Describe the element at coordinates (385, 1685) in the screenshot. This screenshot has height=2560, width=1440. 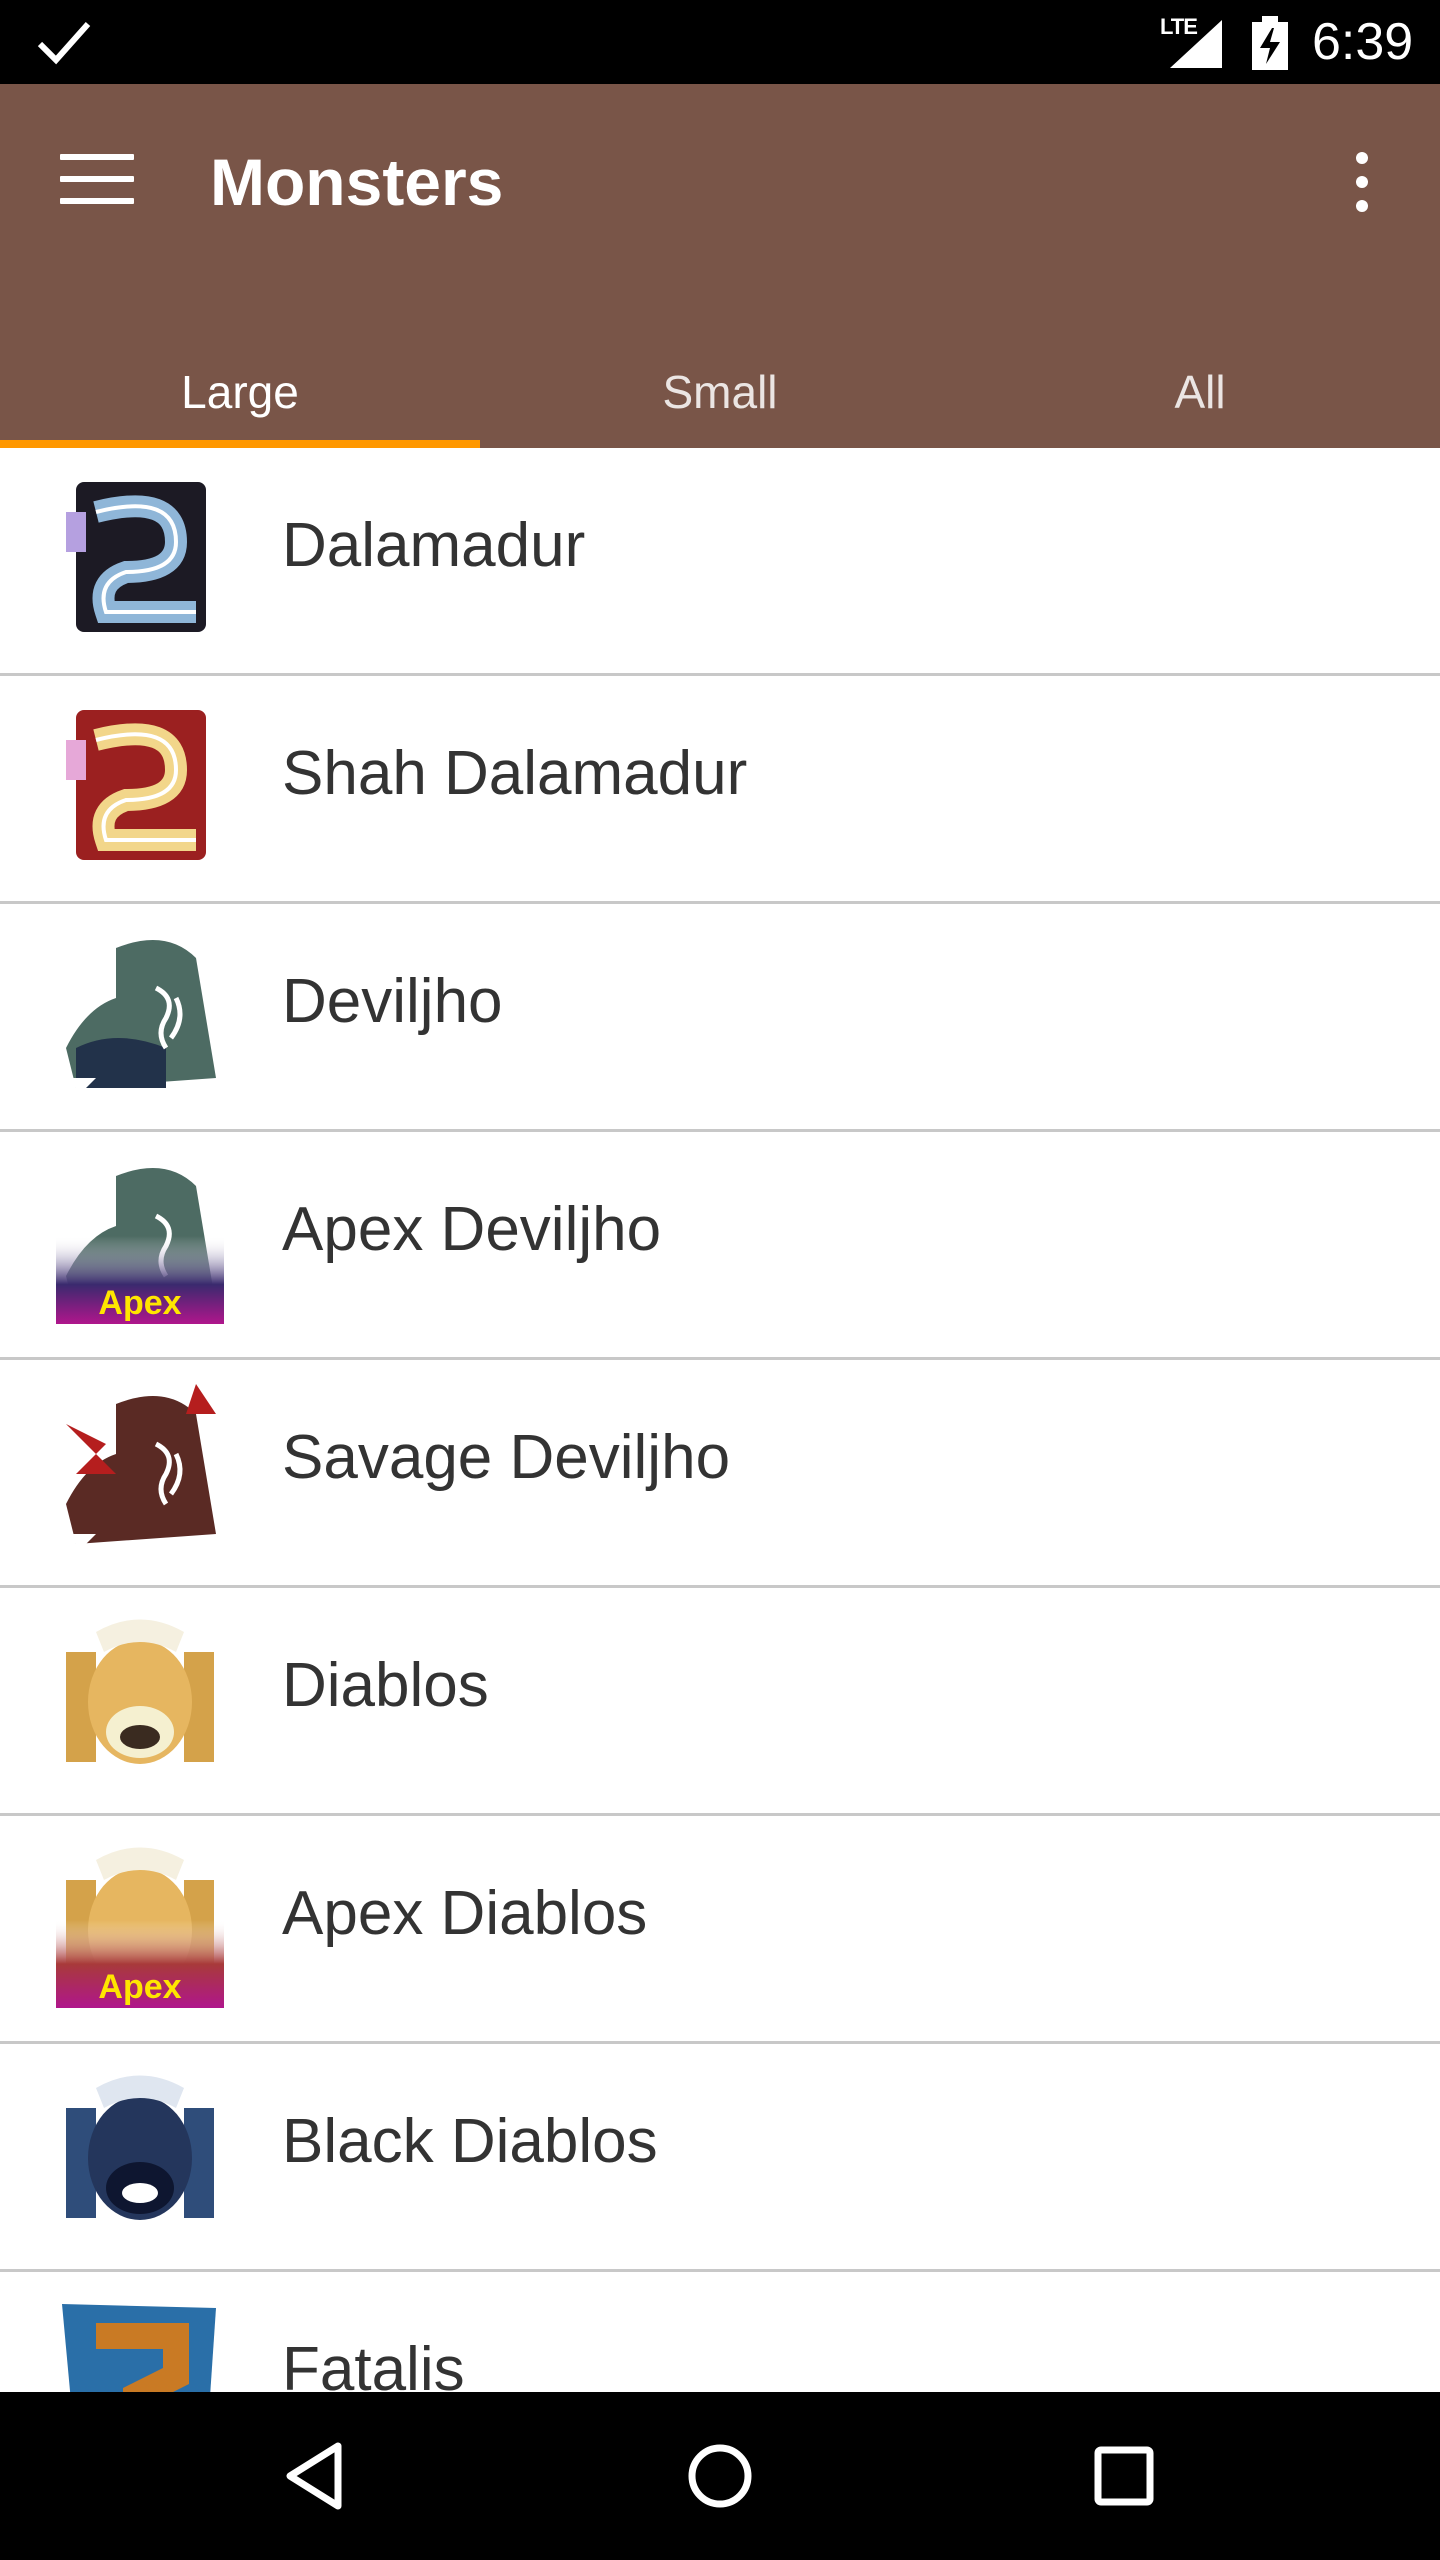
I see `monster-name: Diablos` at that location.